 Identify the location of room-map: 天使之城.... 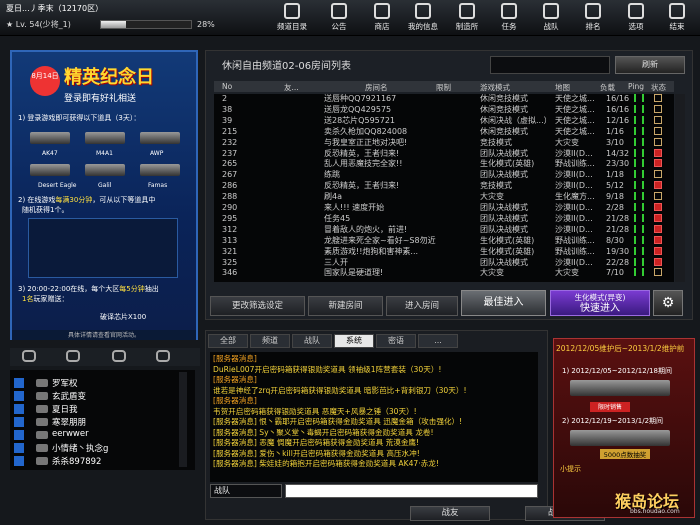
(575, 120).